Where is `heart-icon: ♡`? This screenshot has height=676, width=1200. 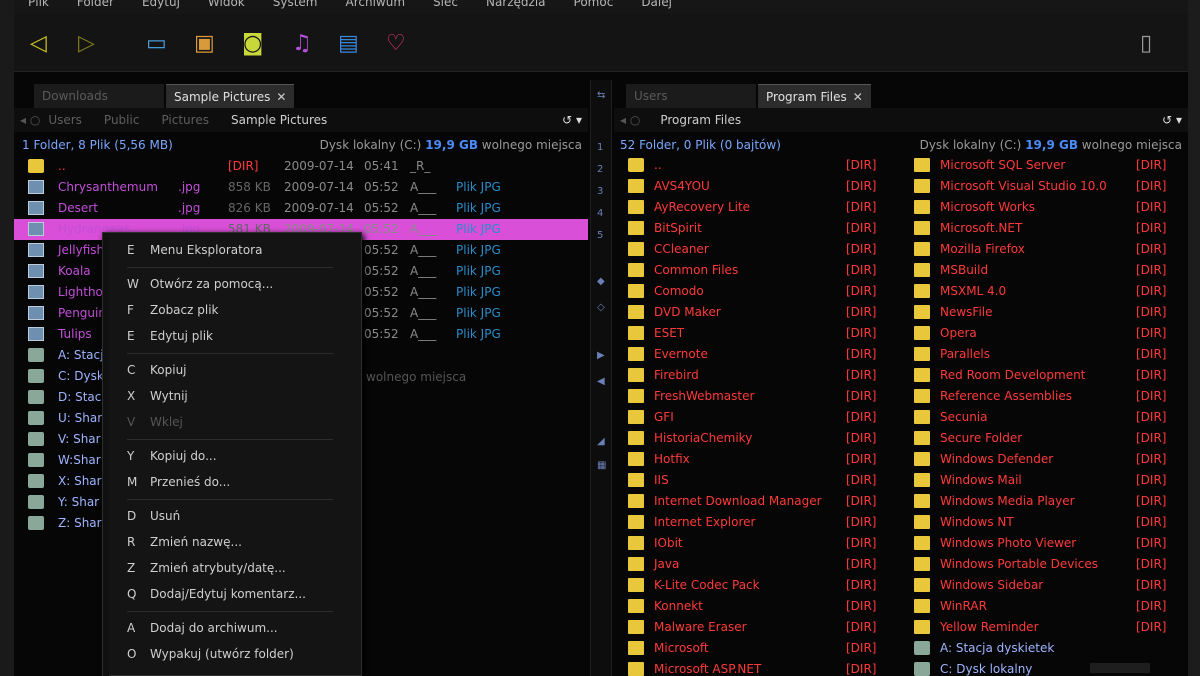
heart-icon: ♡ is located at coordinates (396, 44).